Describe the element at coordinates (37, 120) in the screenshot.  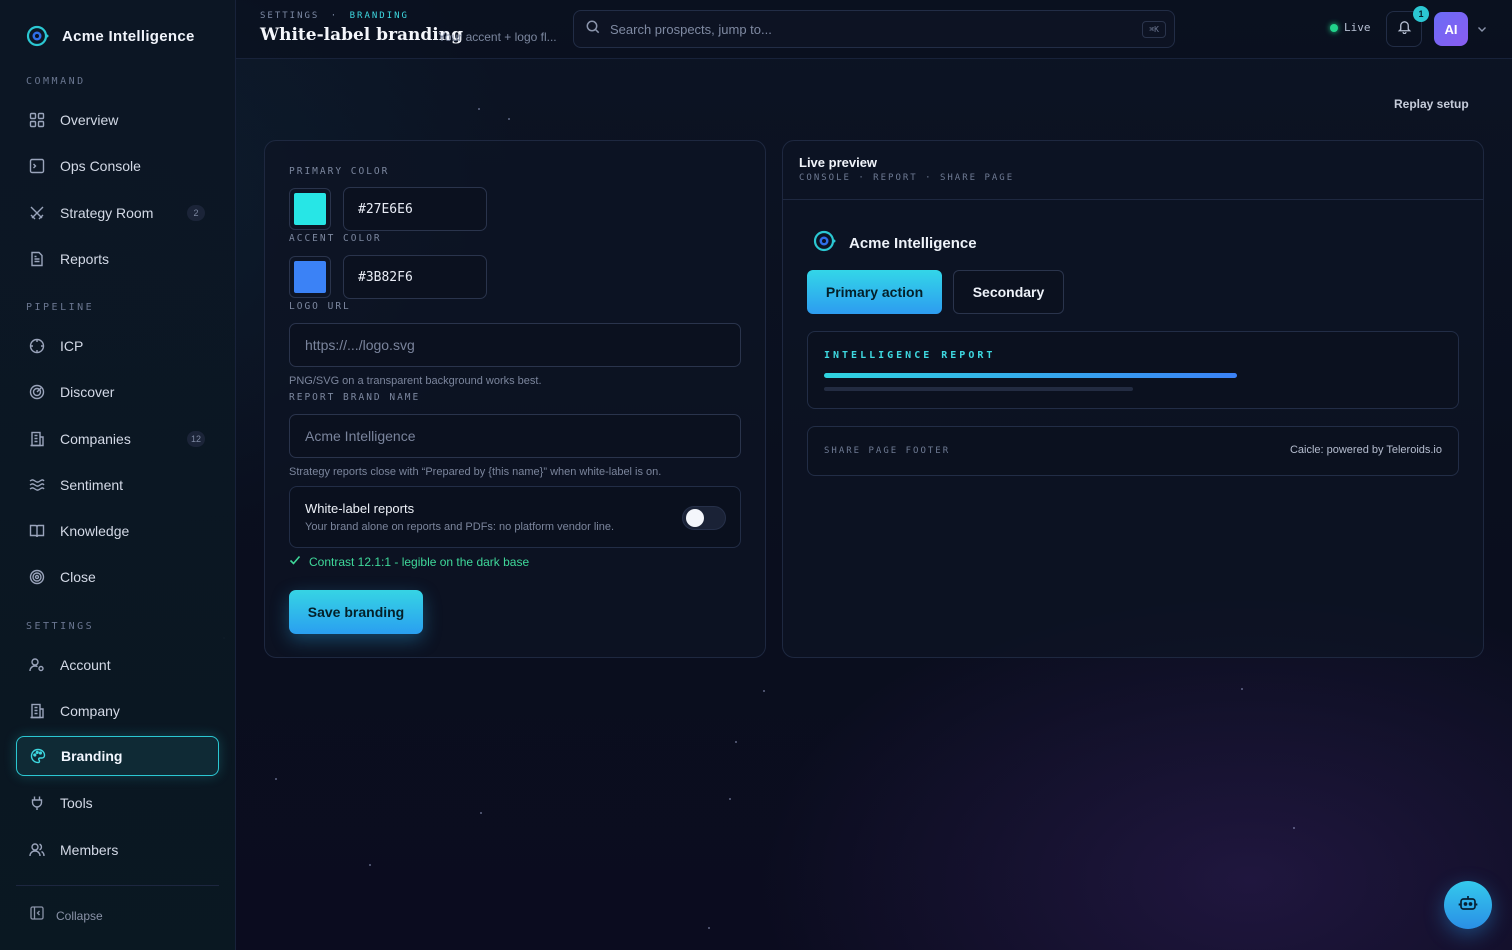
I see `grid-icon` at that location.